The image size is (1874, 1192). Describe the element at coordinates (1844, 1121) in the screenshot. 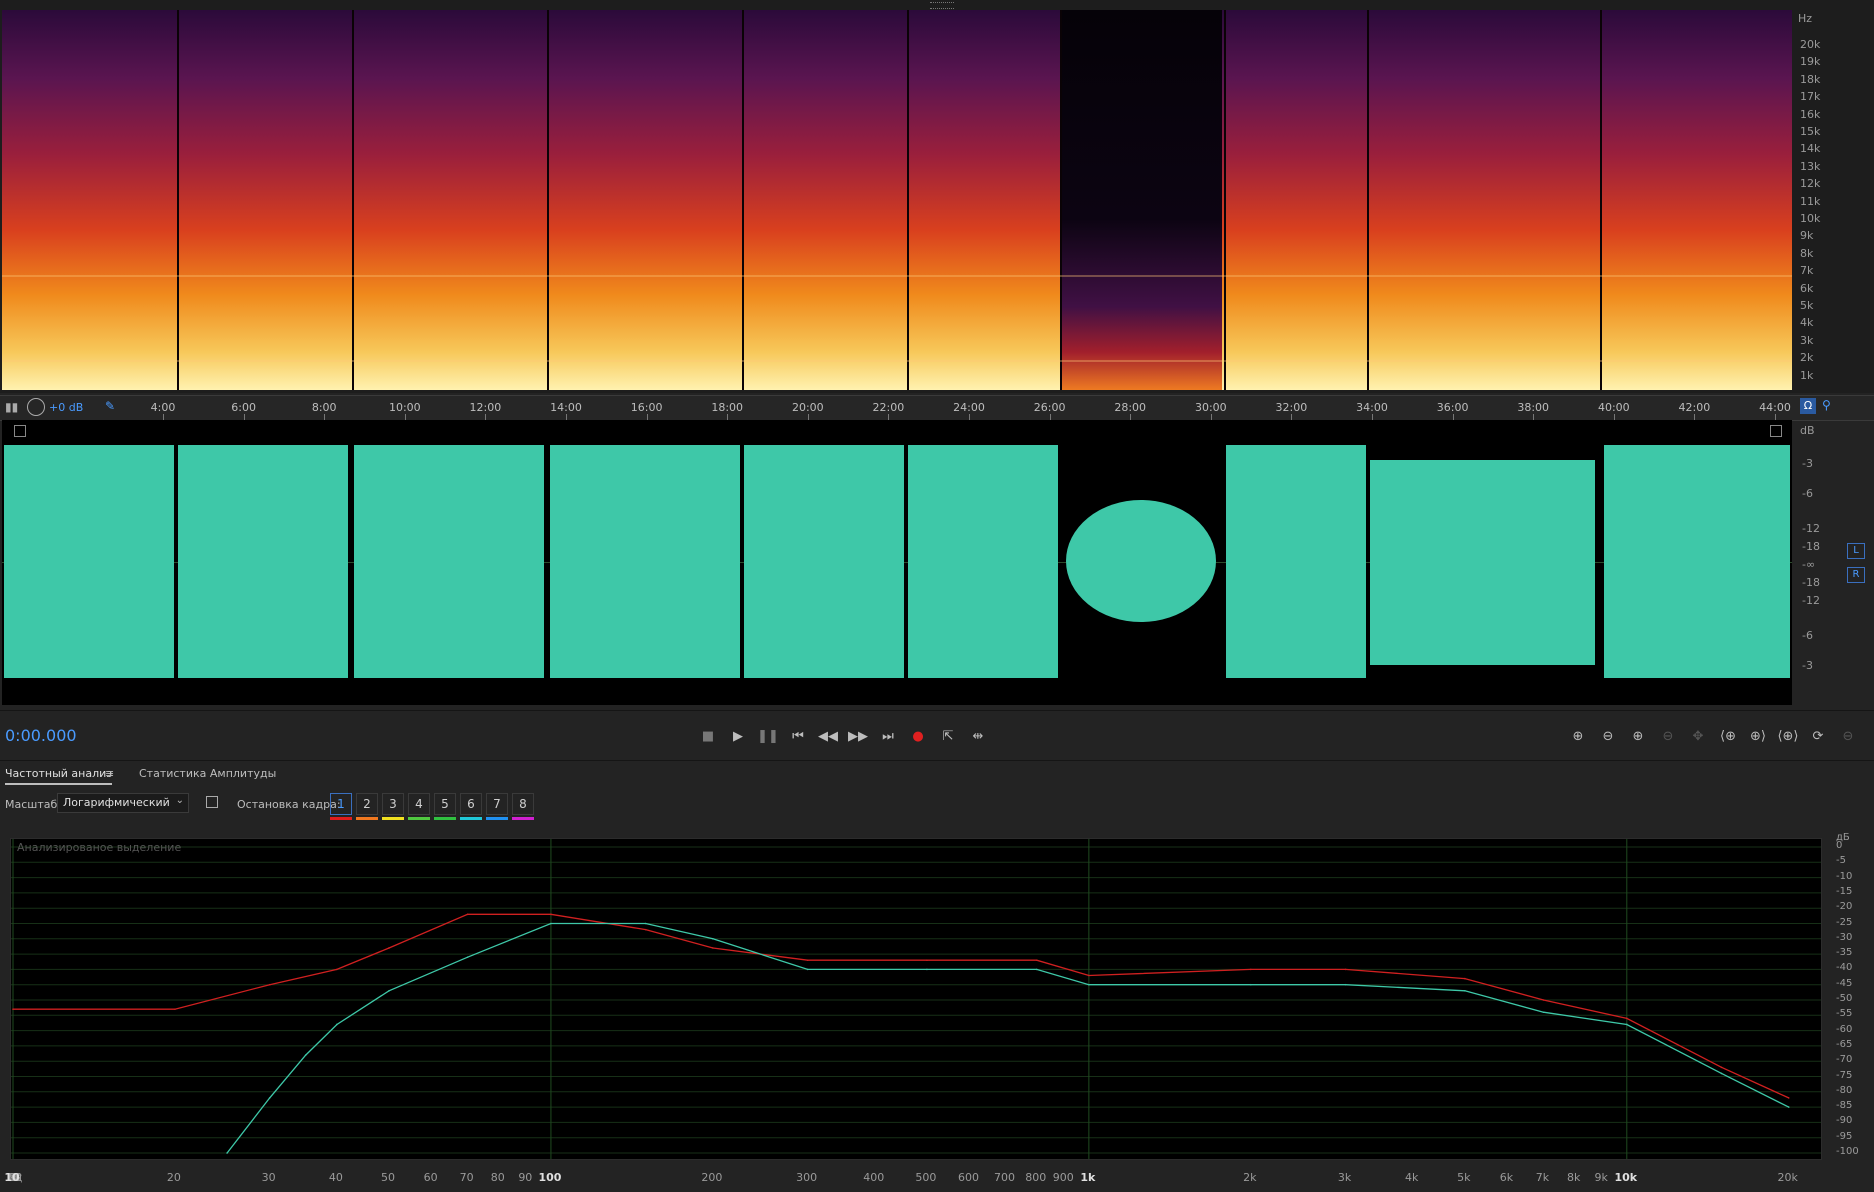

I see `graph-db-label: -90` at that location.